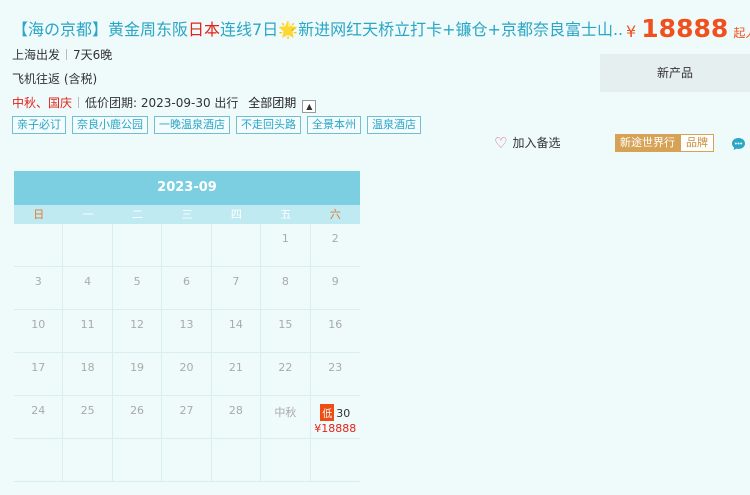 The image size is (750, 495). I want to click on day-number: 17, so click(38, 367).